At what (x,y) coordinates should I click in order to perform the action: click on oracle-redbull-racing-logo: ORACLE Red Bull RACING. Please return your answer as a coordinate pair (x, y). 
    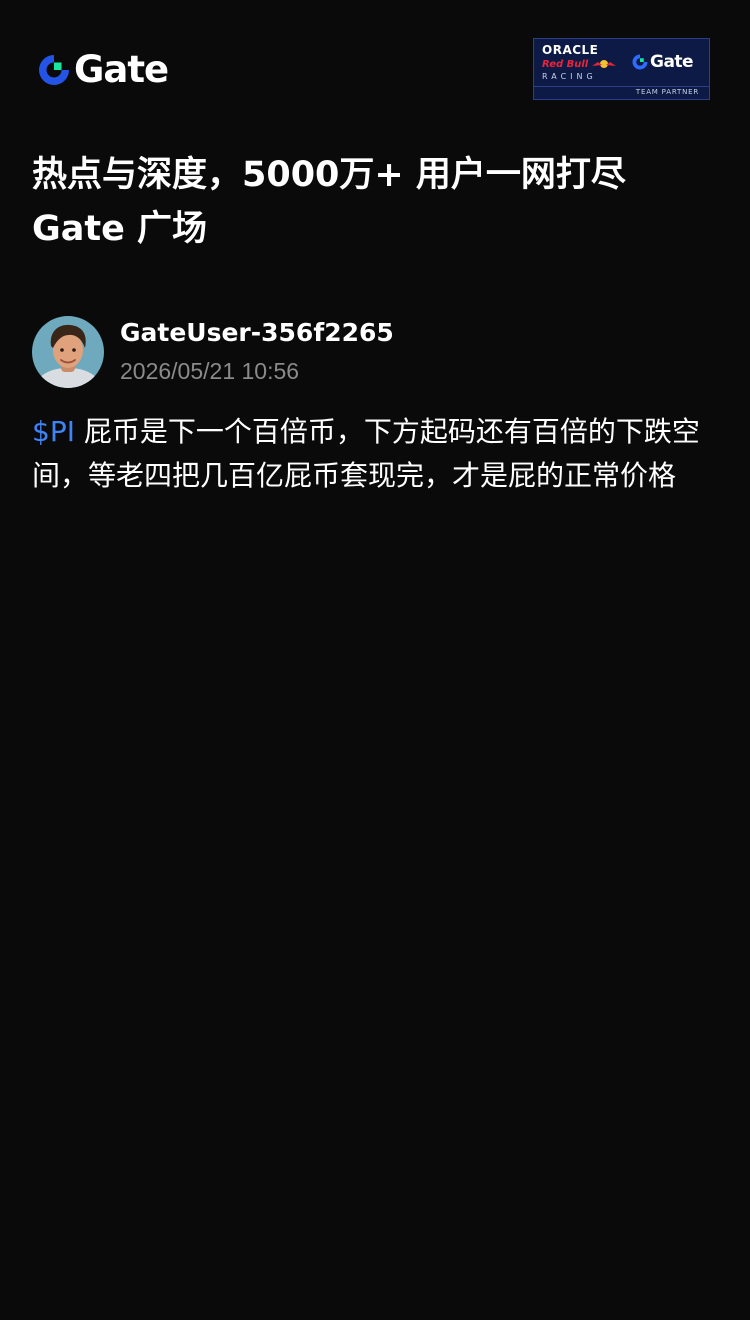
    Looking at the image, I should click on (582, 65).